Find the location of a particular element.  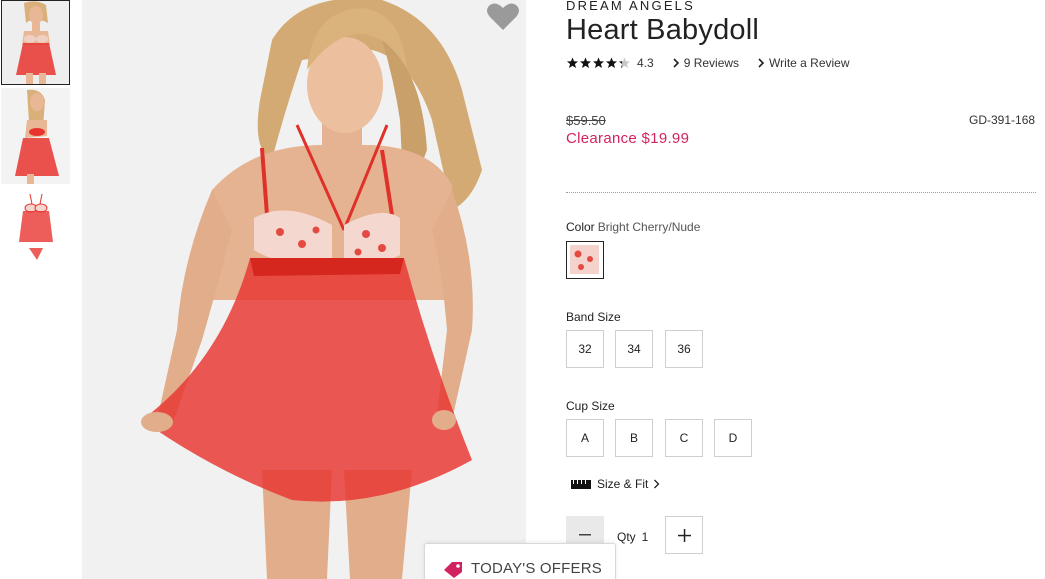

size-fit-link: Size & Fit is located at coordinates (615, 484).